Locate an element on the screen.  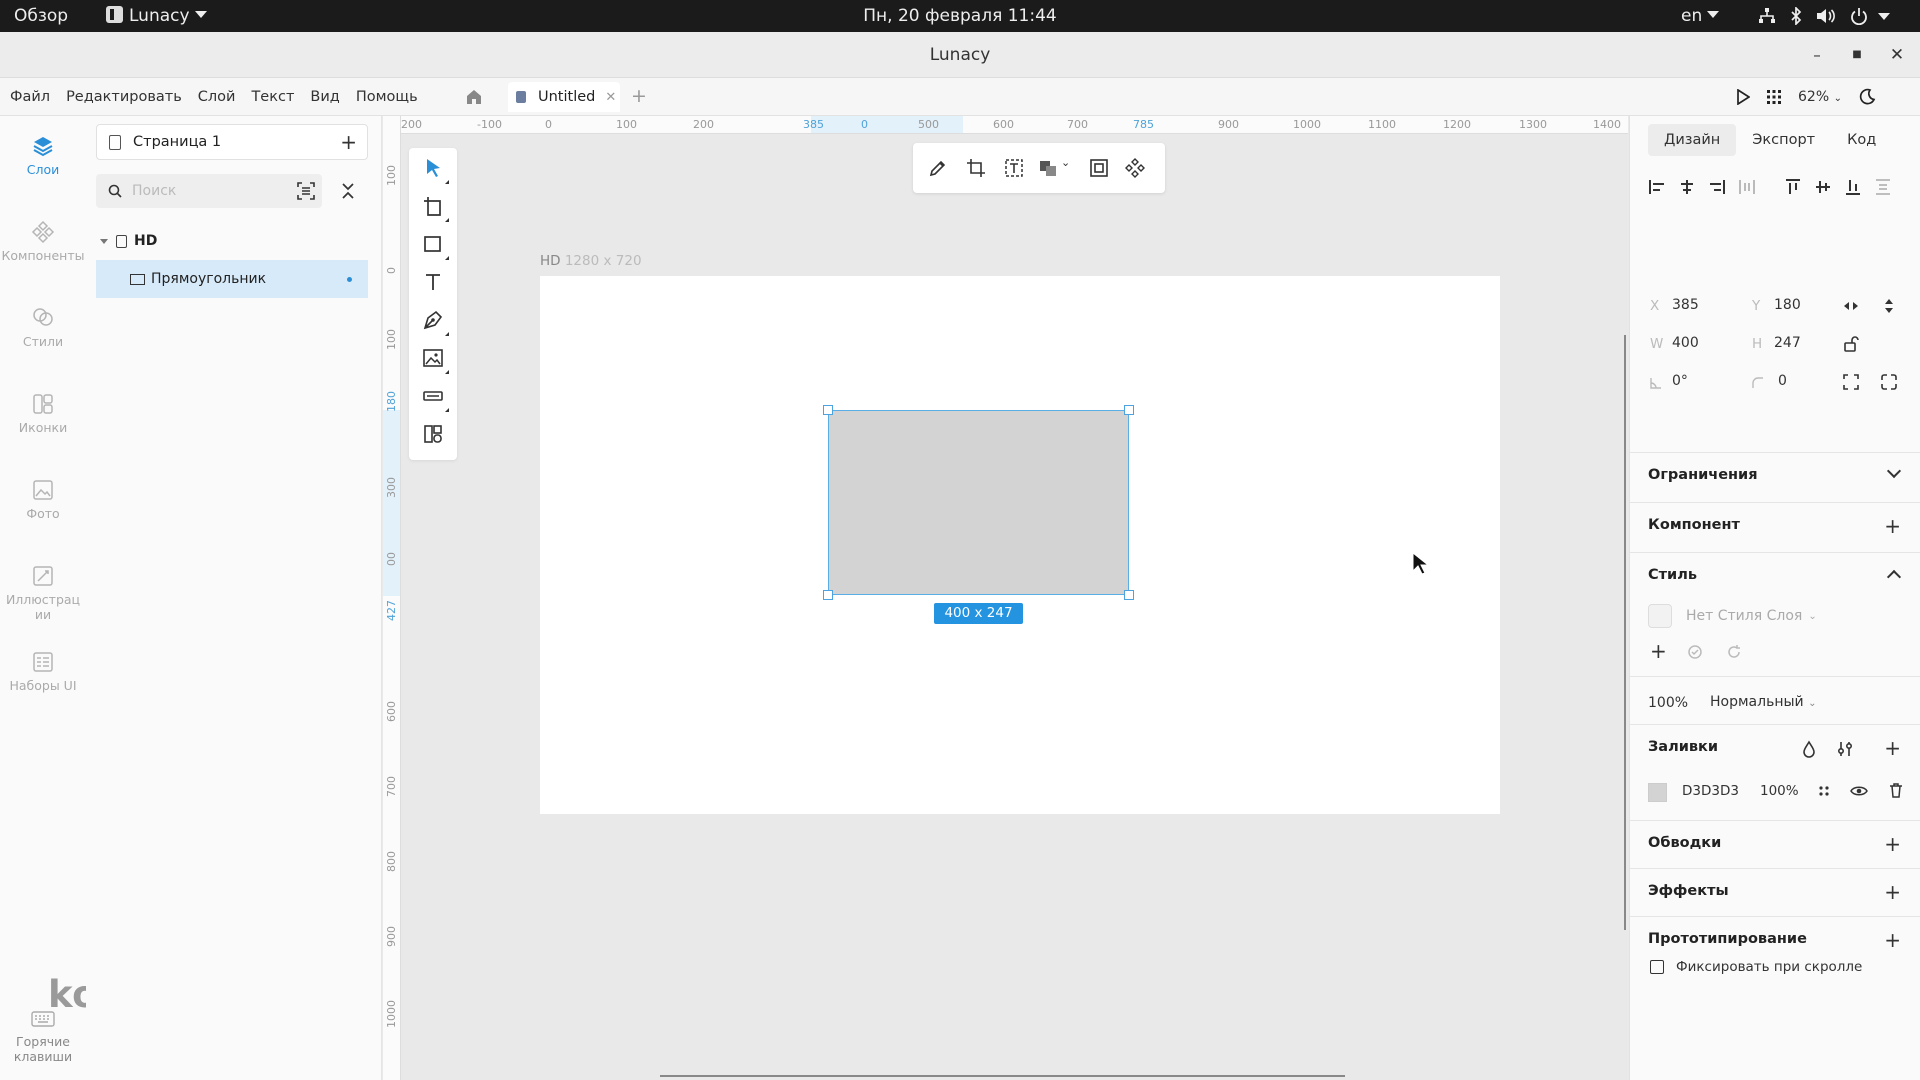
system-tray is located at coordinates (1824, 16).